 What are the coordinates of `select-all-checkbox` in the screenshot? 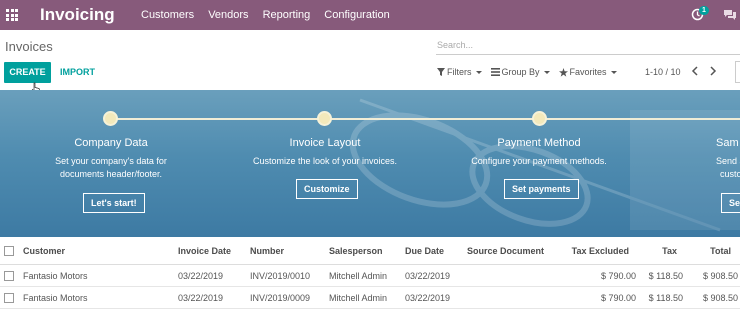 It's located at (9, 250).